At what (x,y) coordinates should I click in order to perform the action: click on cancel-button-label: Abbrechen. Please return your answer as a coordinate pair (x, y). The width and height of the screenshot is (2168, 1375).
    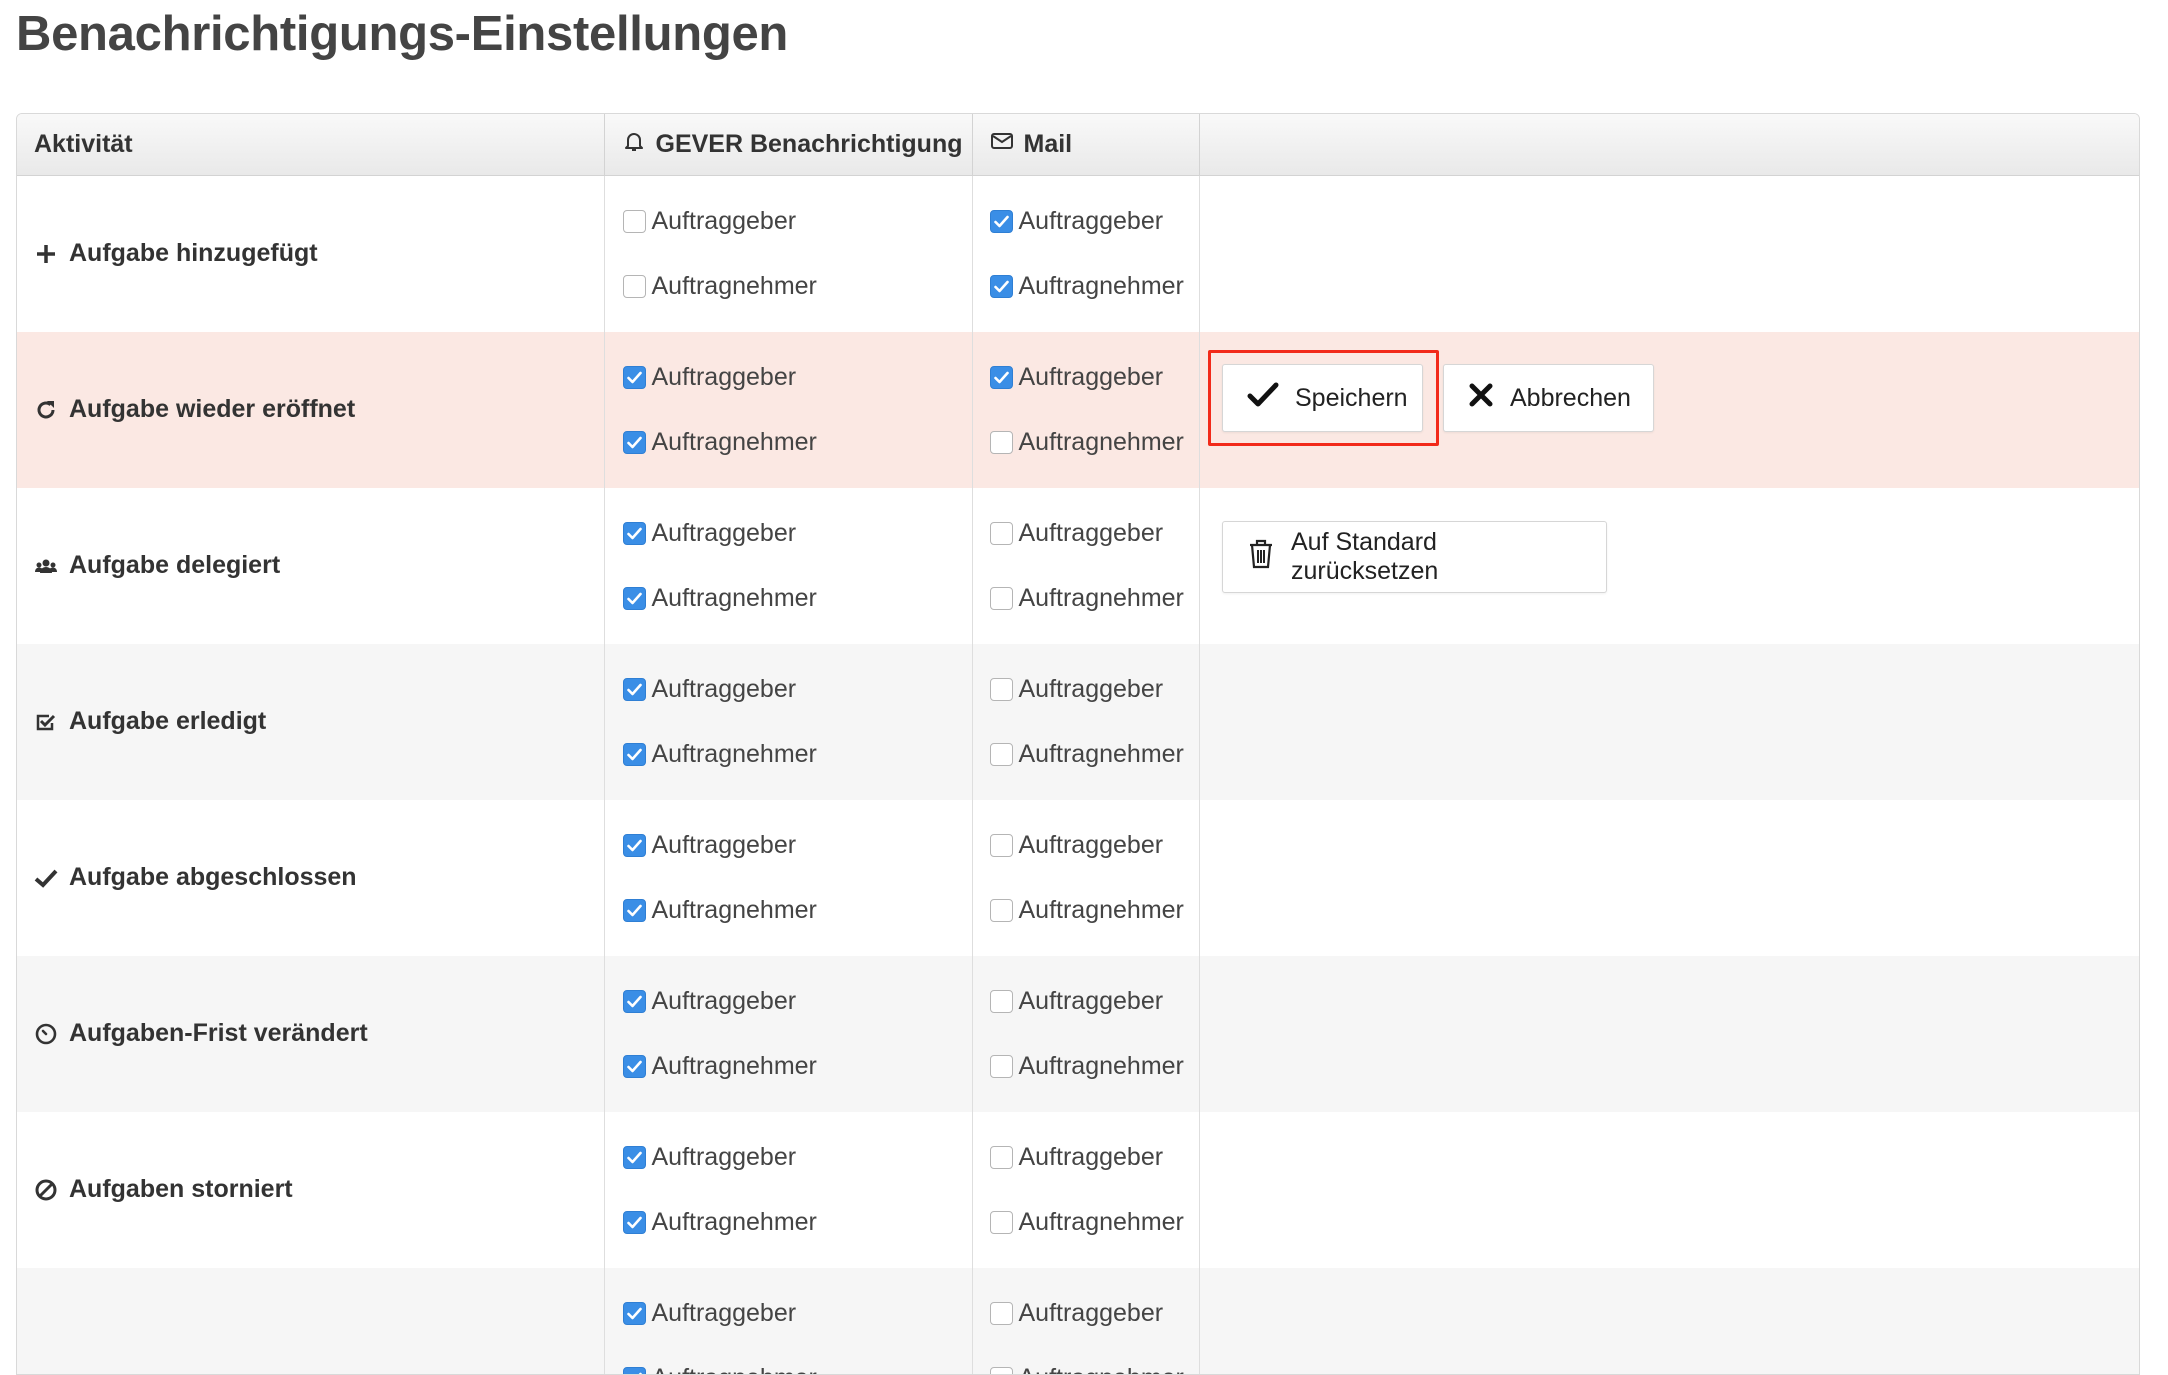
    Looking at the image, I should click on (1570, 398).